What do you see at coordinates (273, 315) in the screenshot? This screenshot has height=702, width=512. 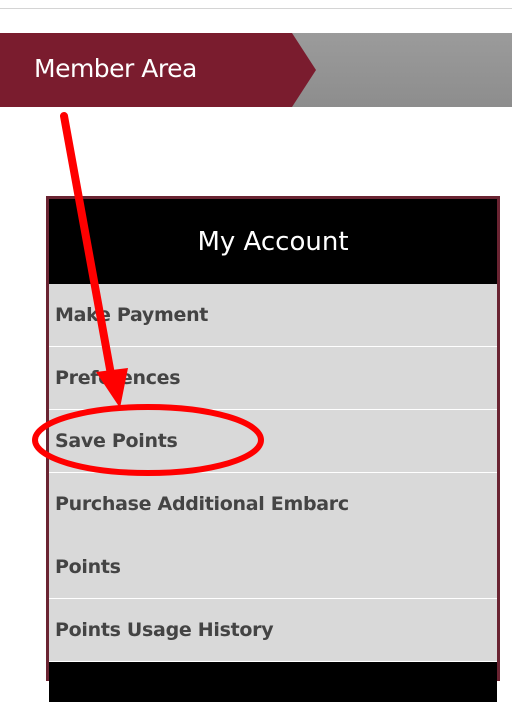 I see `menu-item-make-payment: Make Payment` at bounding box center [273, 315].